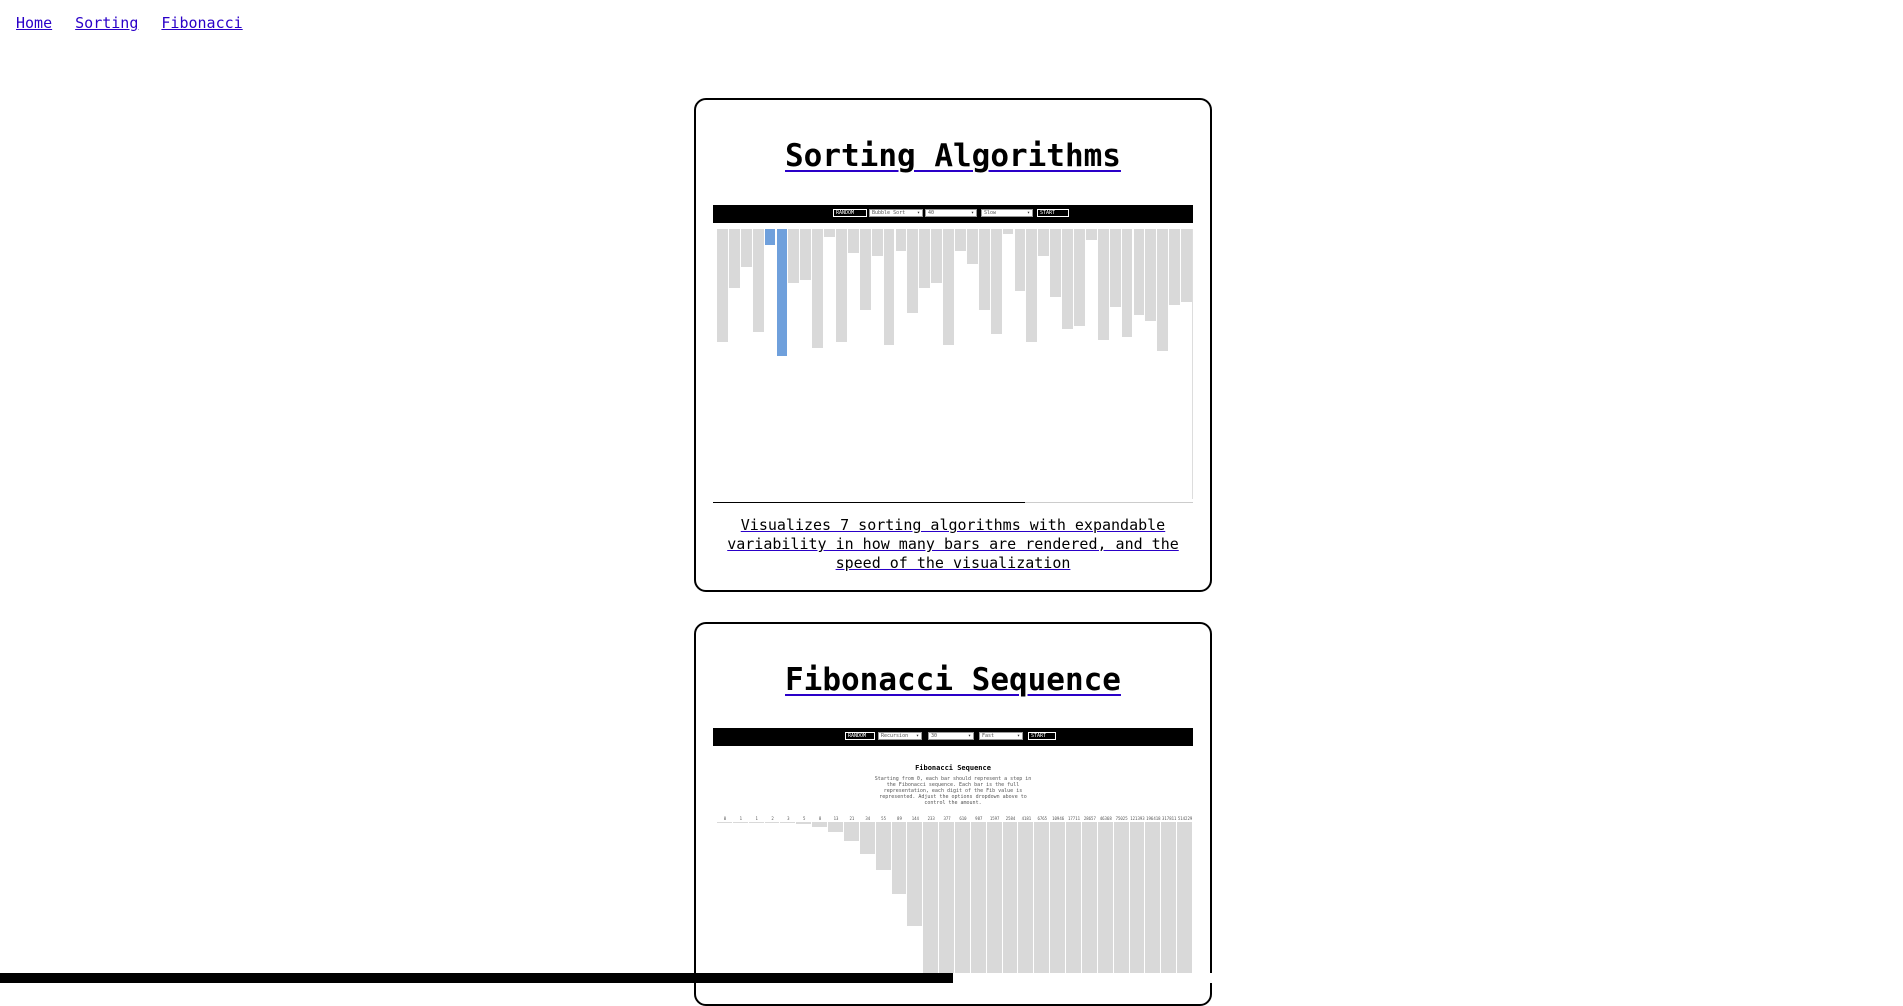  I want to click on algorithm-select: Bubble Sort, so click(896, 213).